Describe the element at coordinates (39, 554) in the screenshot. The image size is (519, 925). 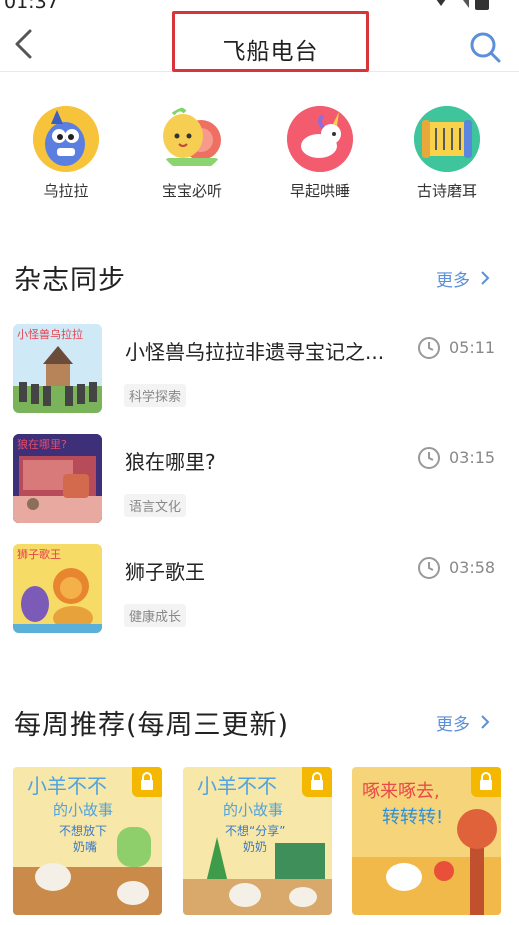
I see `svg-text: 狮子歌王` at that location.